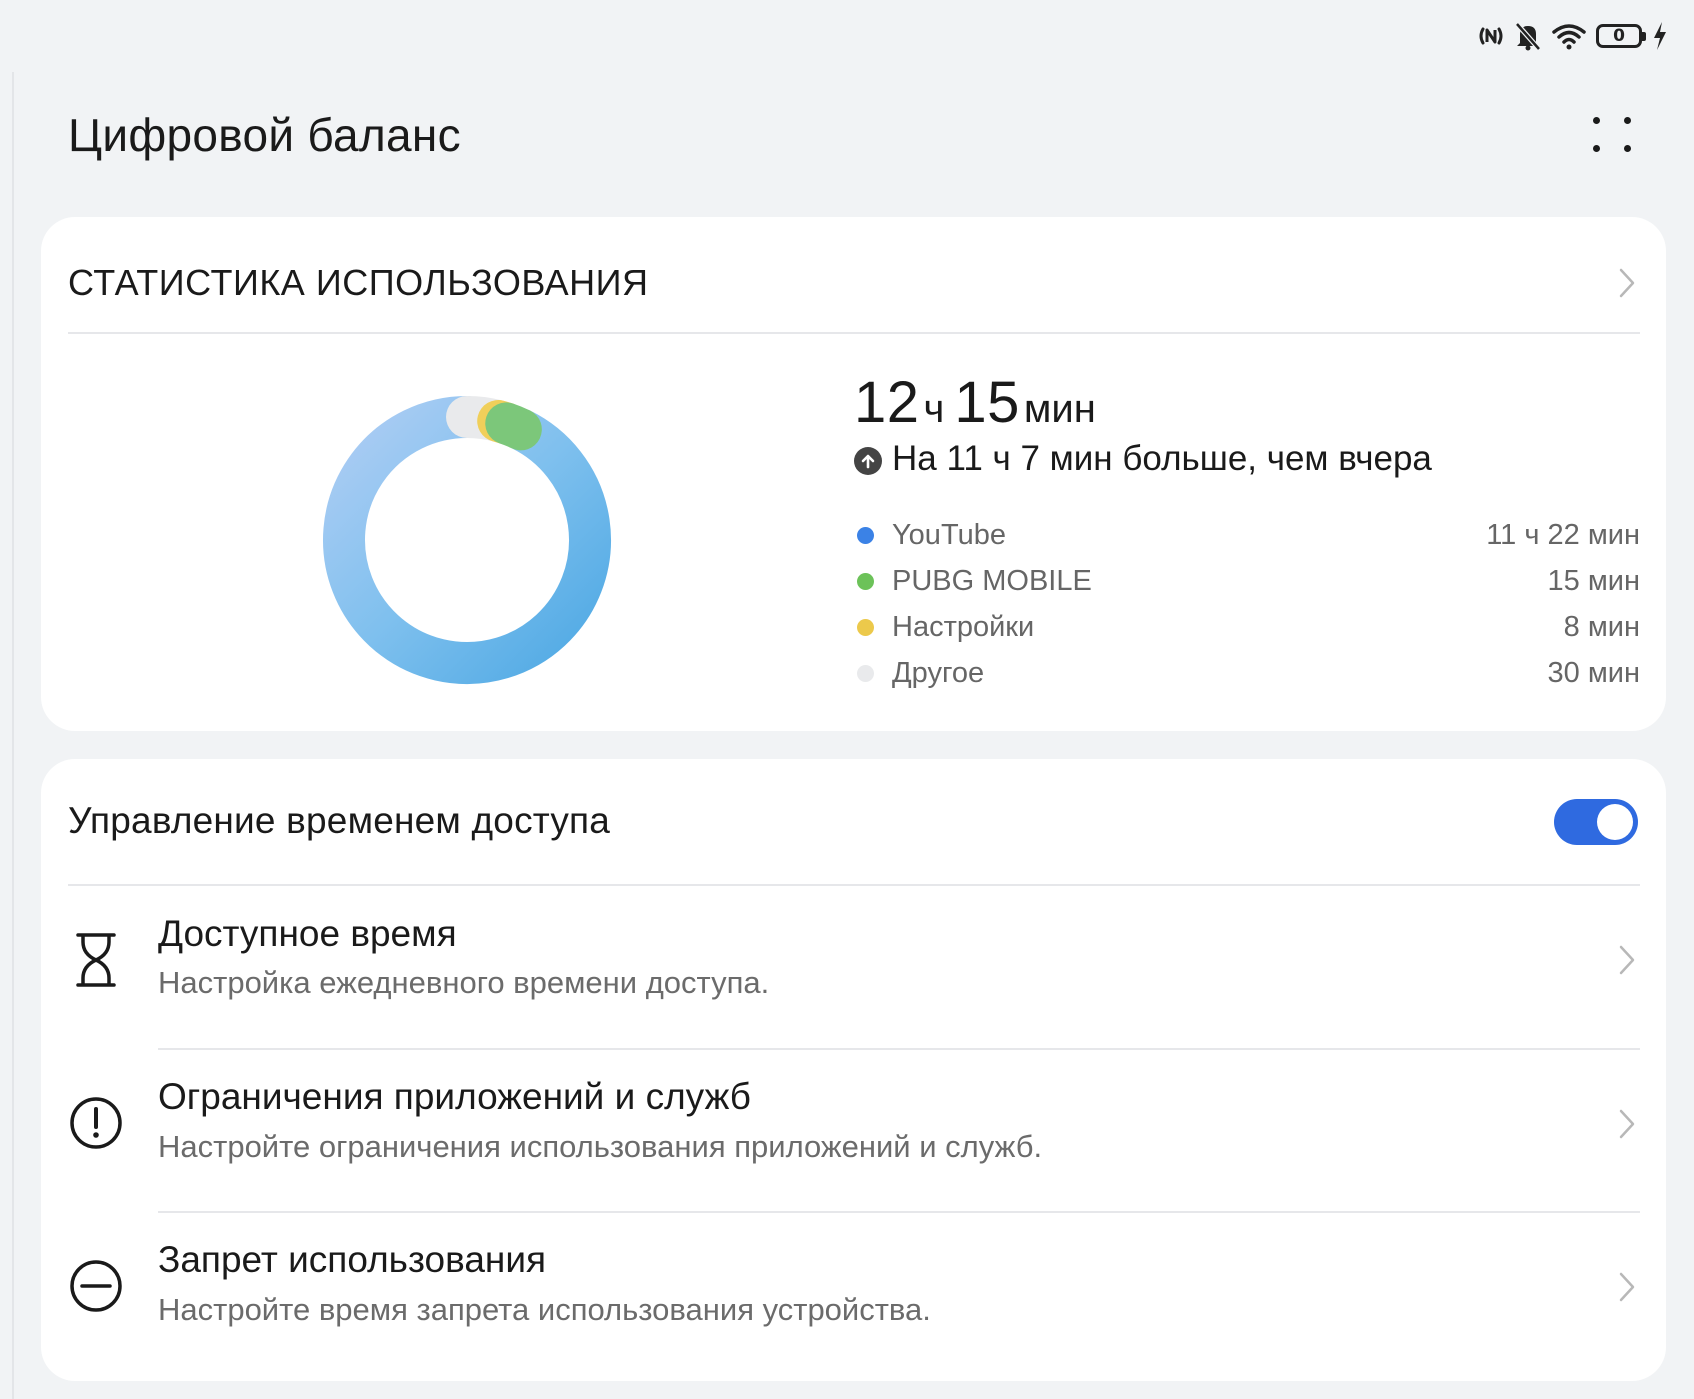 This screenshot has width=1694, height=1399. I want to click on page-title: Цифровой баланс, so click(264, 135).